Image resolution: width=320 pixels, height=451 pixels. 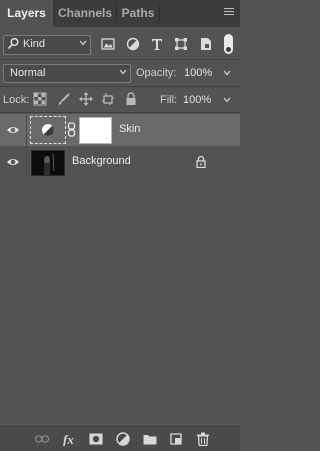 What do you see at coordinates (71, 129) in the screenshot?
I see `link-mask-icon` at bounding box center [71, 129].